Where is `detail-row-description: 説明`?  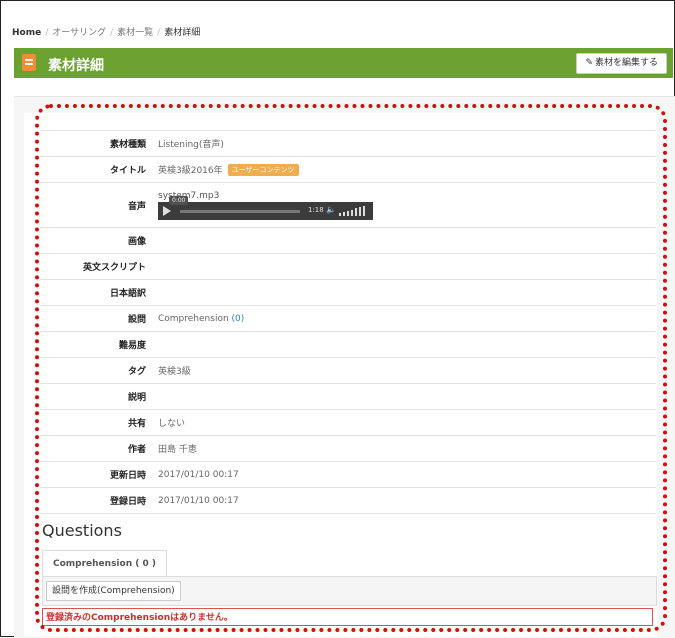 detail-row-description: 説明 is located at coordinates (348, 396).